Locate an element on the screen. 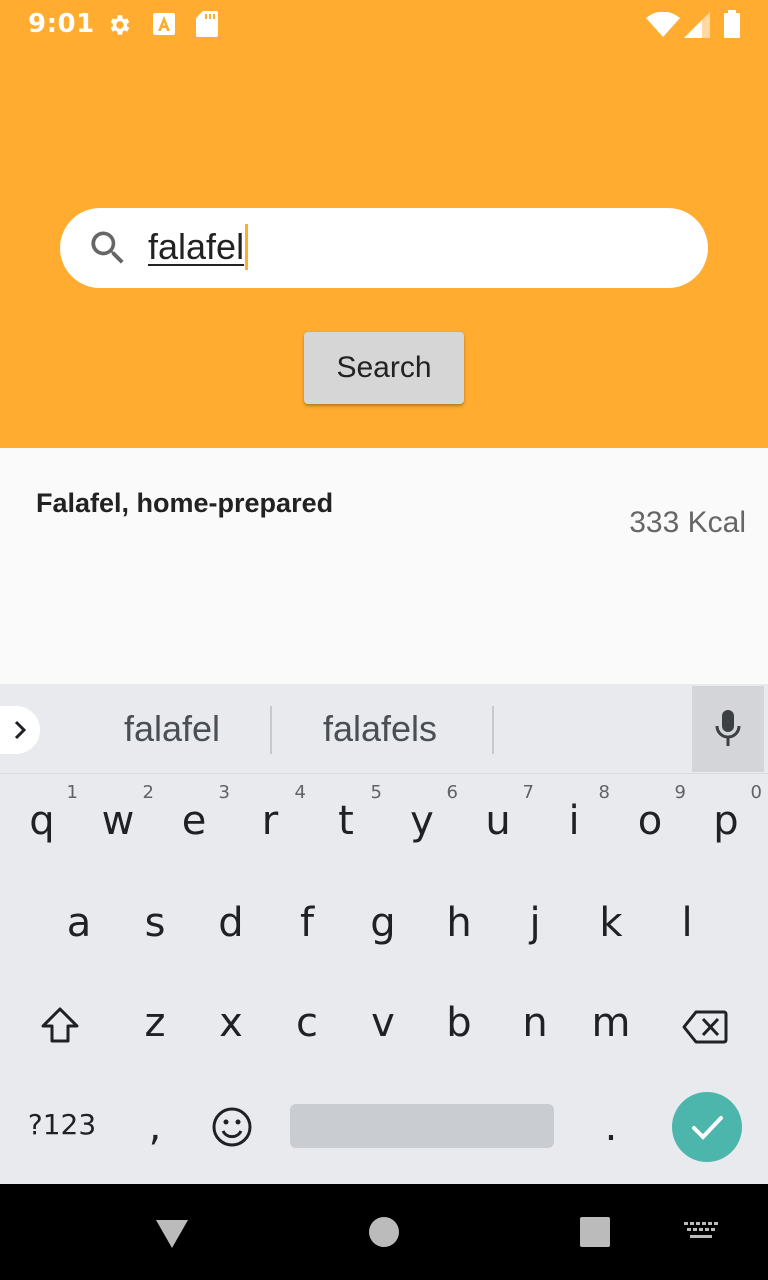  microphone-icon is located at coordinates (728, 728).